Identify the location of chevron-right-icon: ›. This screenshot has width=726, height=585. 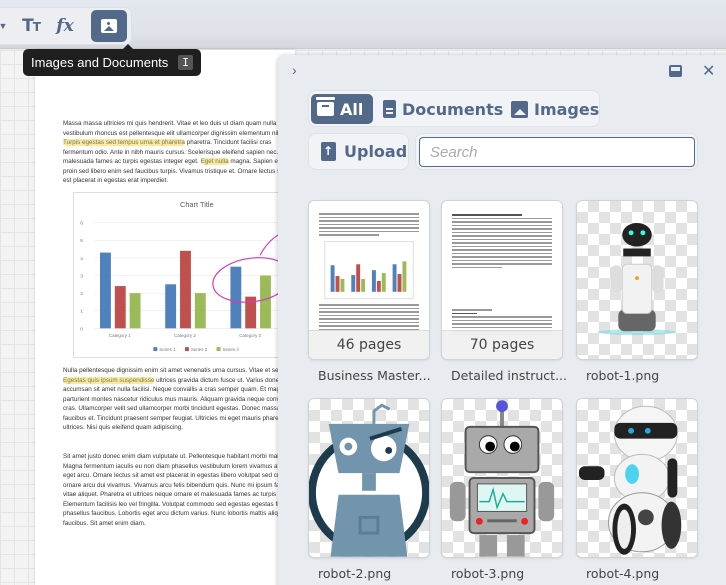
(294, 70).